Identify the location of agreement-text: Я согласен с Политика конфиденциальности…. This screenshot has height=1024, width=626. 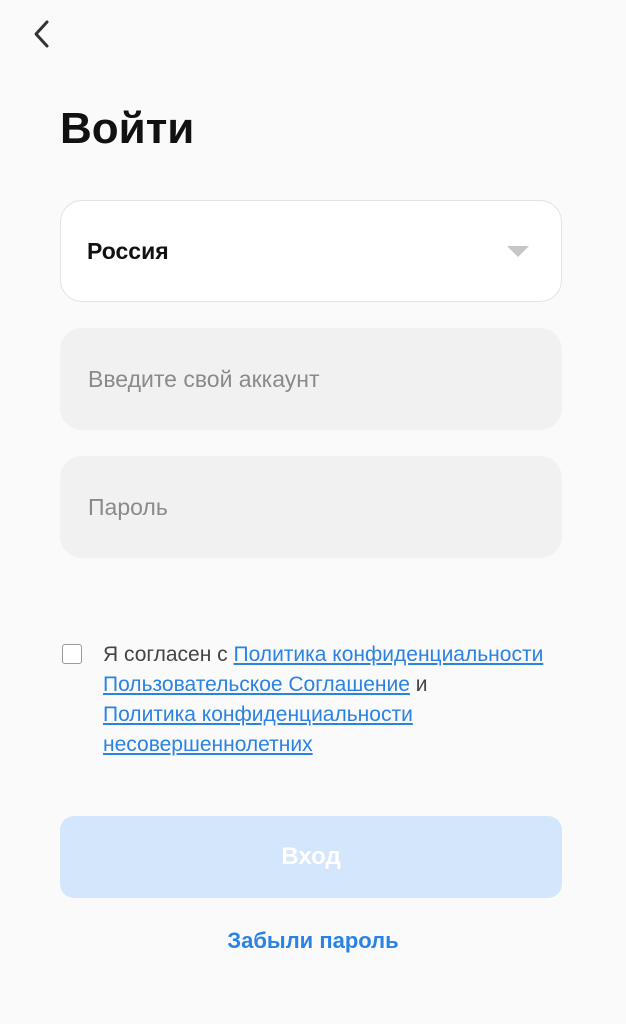
(332, 700).